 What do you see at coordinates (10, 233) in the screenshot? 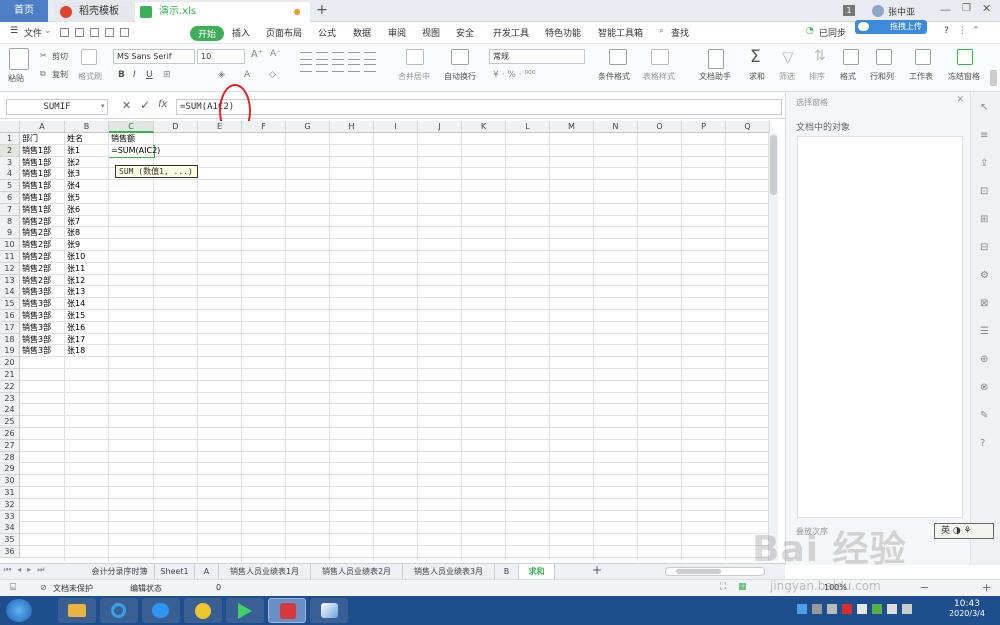
I see `row-header: 9` at bounding box center [10, 233].